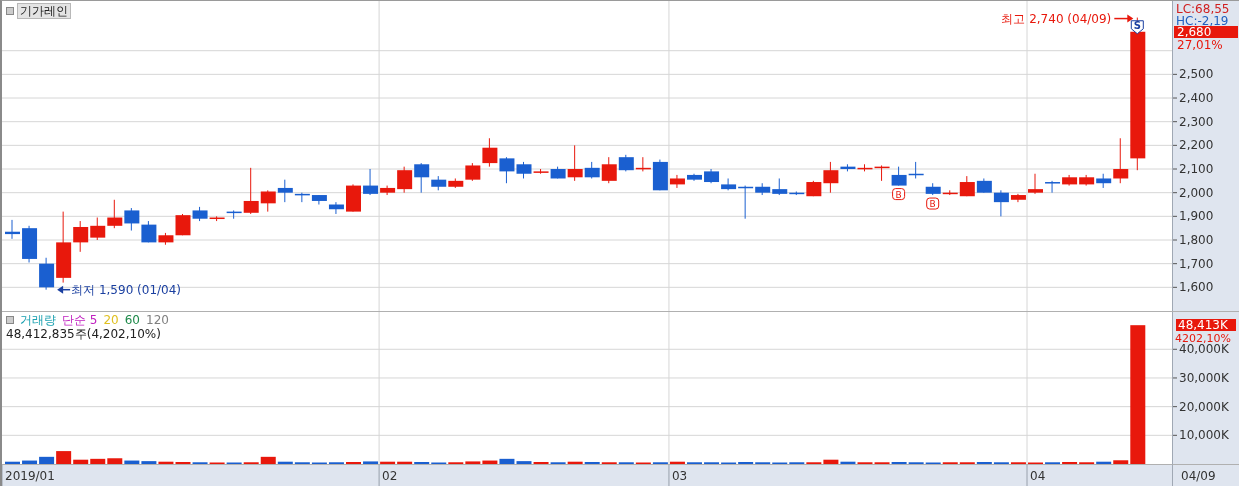 The image size is (1239, 486). I want to click on date-label: 04, so click(1038, 476).